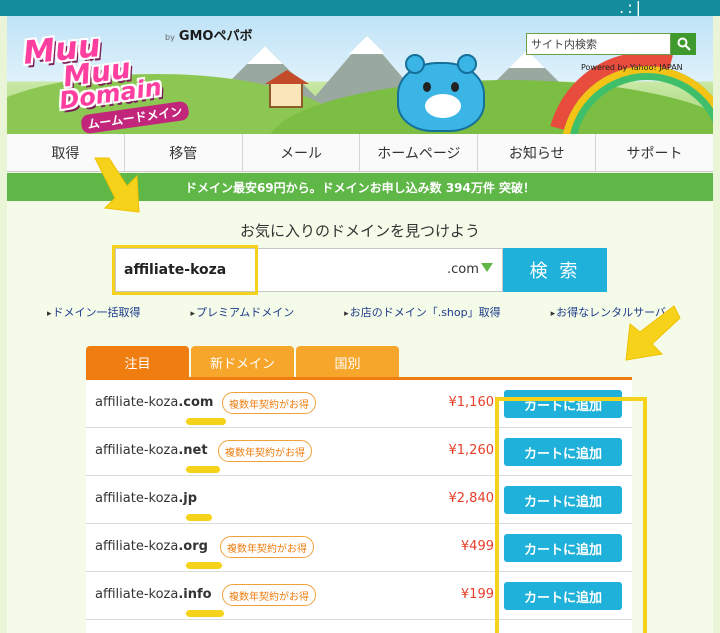  I want to click on tab-new-domain: 新ドメイン, so click(242, 362).